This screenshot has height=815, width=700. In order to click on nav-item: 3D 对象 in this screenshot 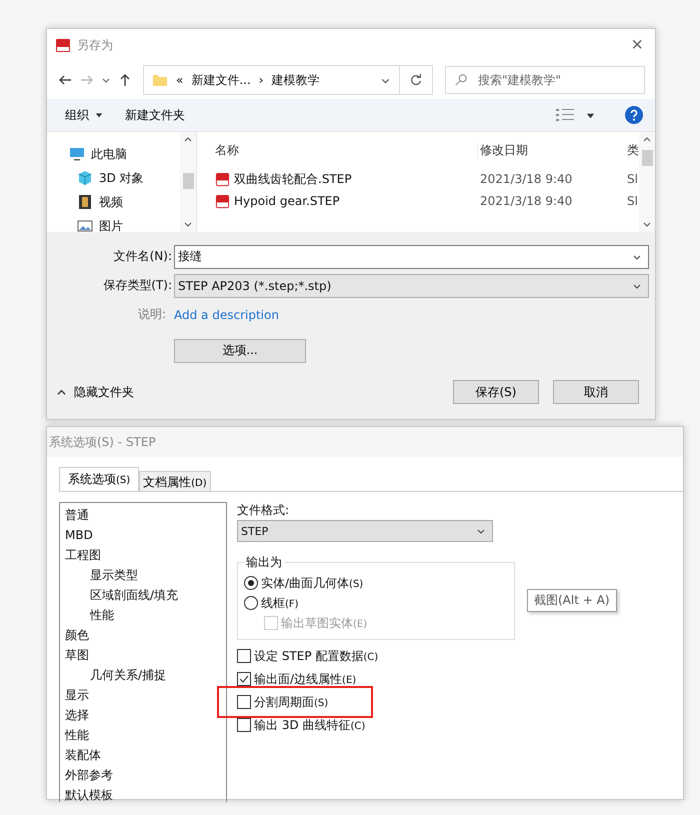, I will do `click(124, 178)`.